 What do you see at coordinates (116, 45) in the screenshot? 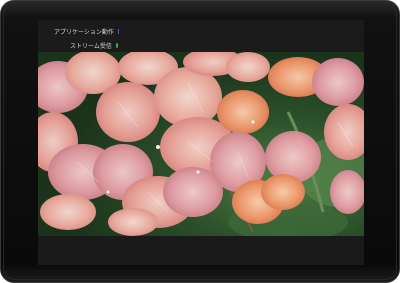
I see `stream-receive-status-dot` at bounding box center [116, 45].